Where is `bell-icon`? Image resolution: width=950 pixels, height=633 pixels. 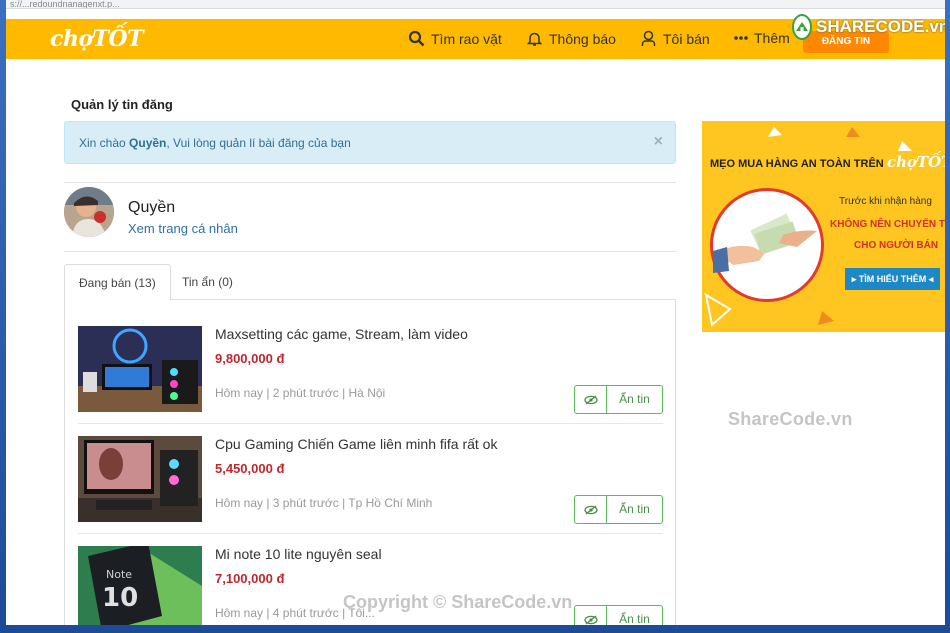 bell-icon is located at coordinates (534, 39).